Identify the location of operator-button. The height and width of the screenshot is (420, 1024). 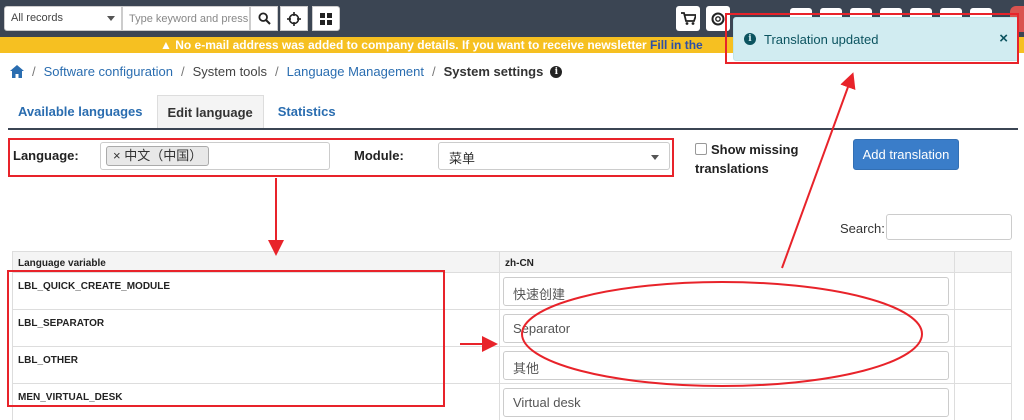
(294, 18).